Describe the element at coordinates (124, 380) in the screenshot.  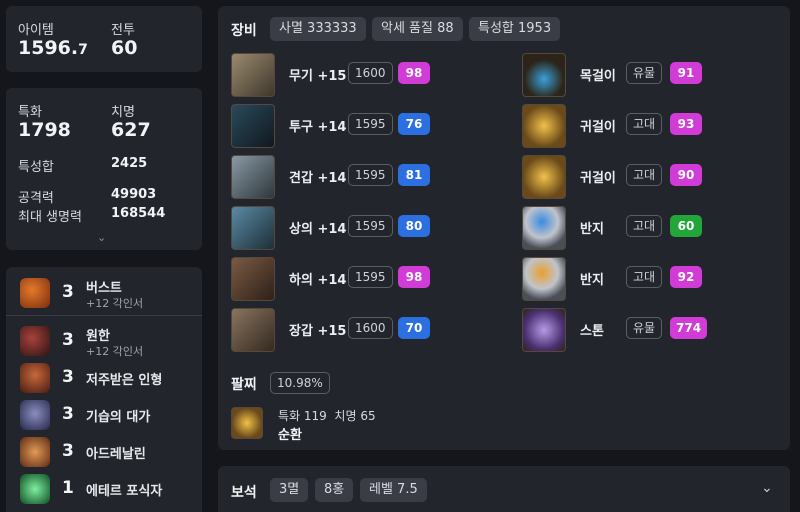
I see `engraving-name: 저주받은 인형` at that location.